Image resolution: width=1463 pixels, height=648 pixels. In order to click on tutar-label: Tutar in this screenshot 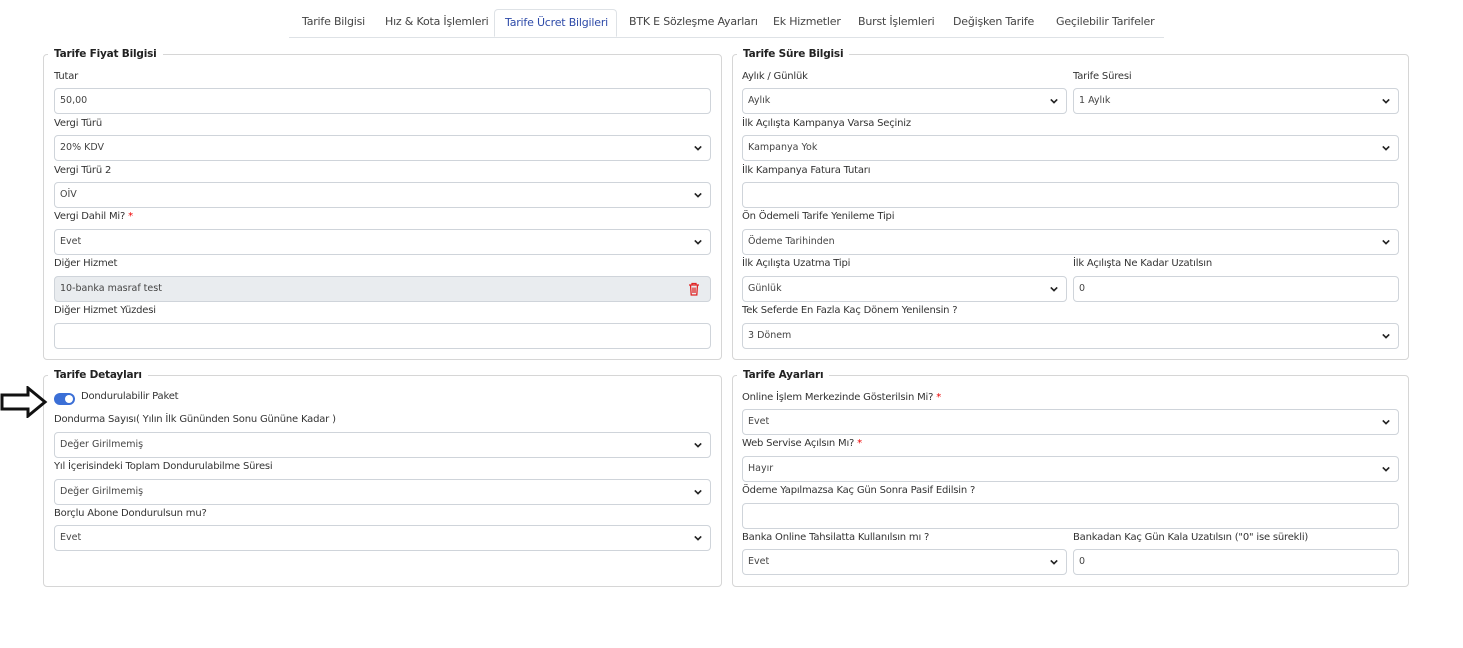, I will do `click(66, 76)`.